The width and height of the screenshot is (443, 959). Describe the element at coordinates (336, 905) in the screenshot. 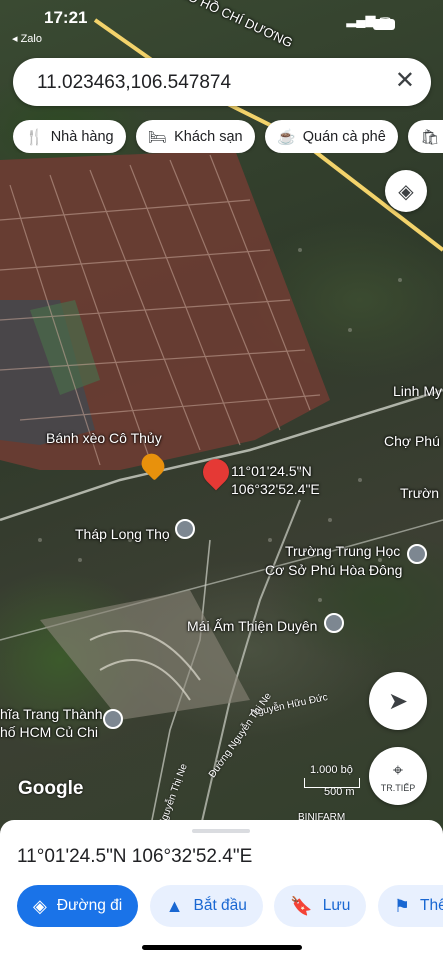

I see `save-label: Lưu` at that location.